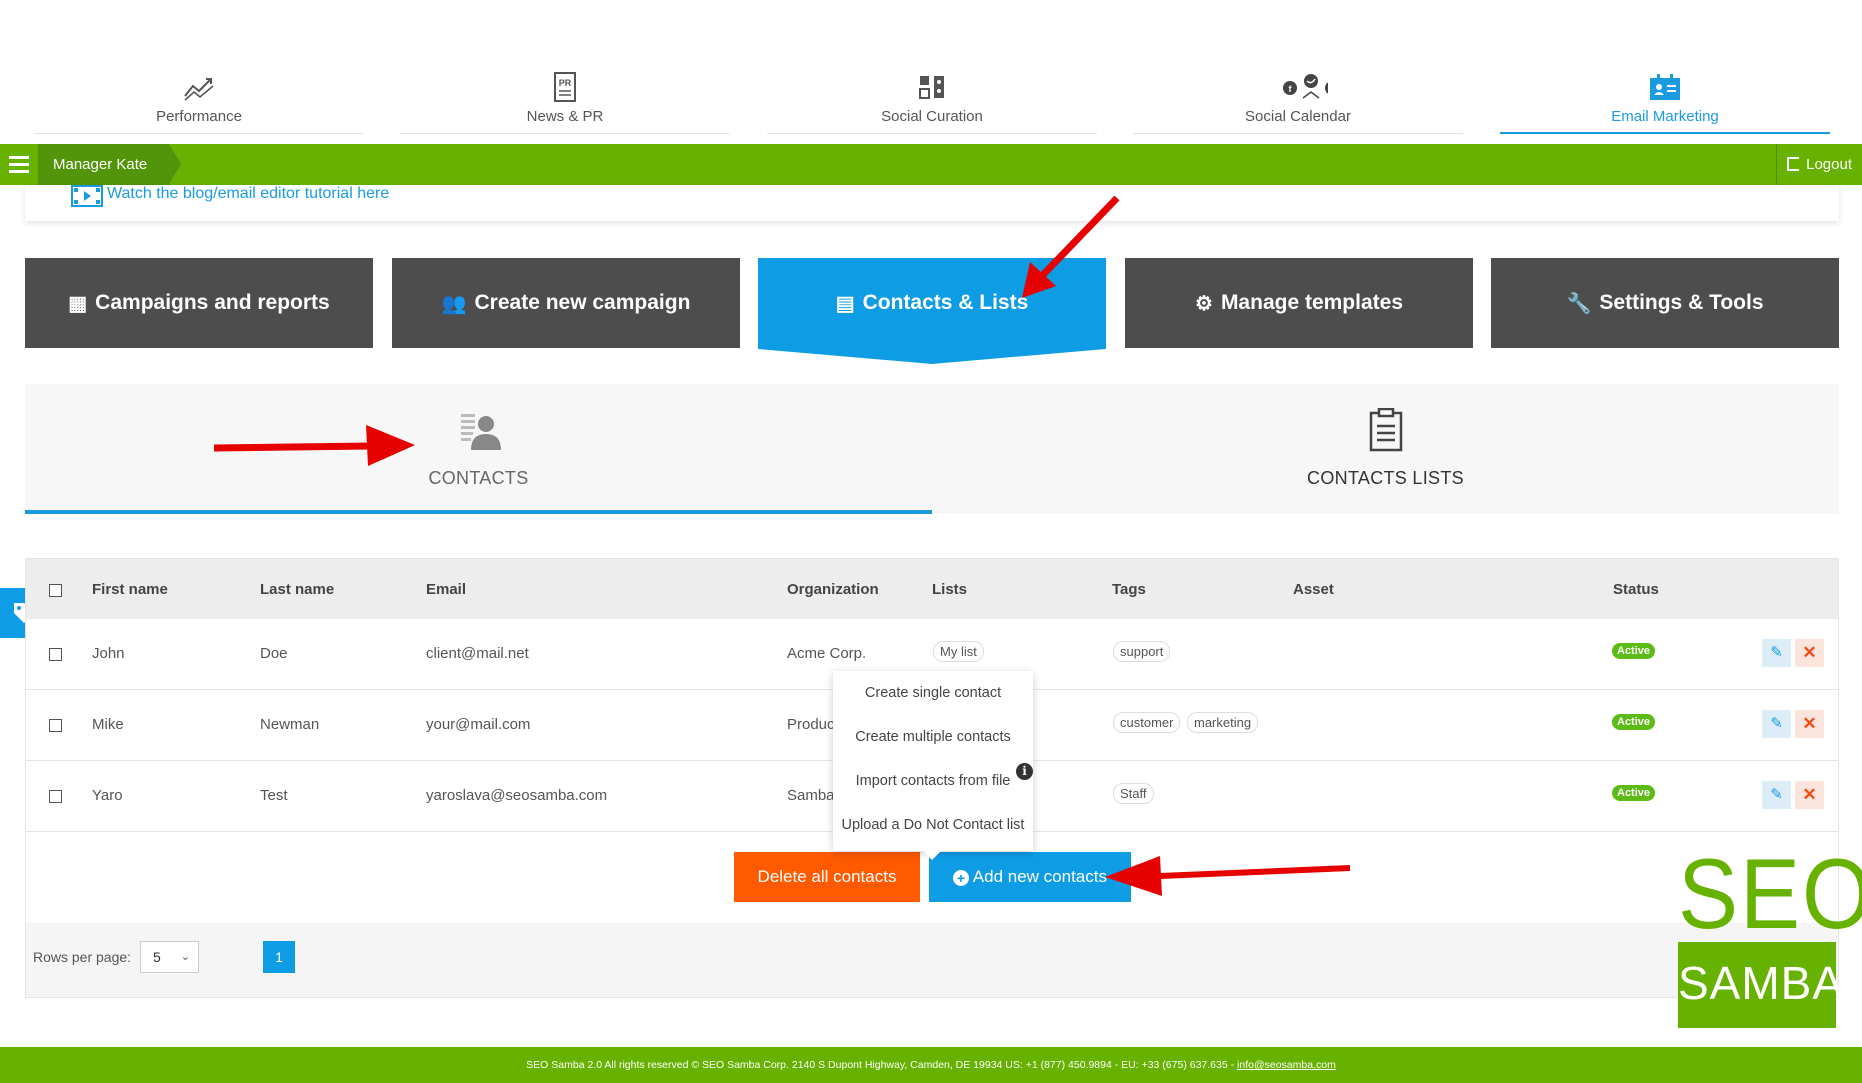 The image size is (1862, 1083). What do you see at coordinates (1792, 164) in the screenshot?
I see `logout-icon` at bounding box center [1792, 164].